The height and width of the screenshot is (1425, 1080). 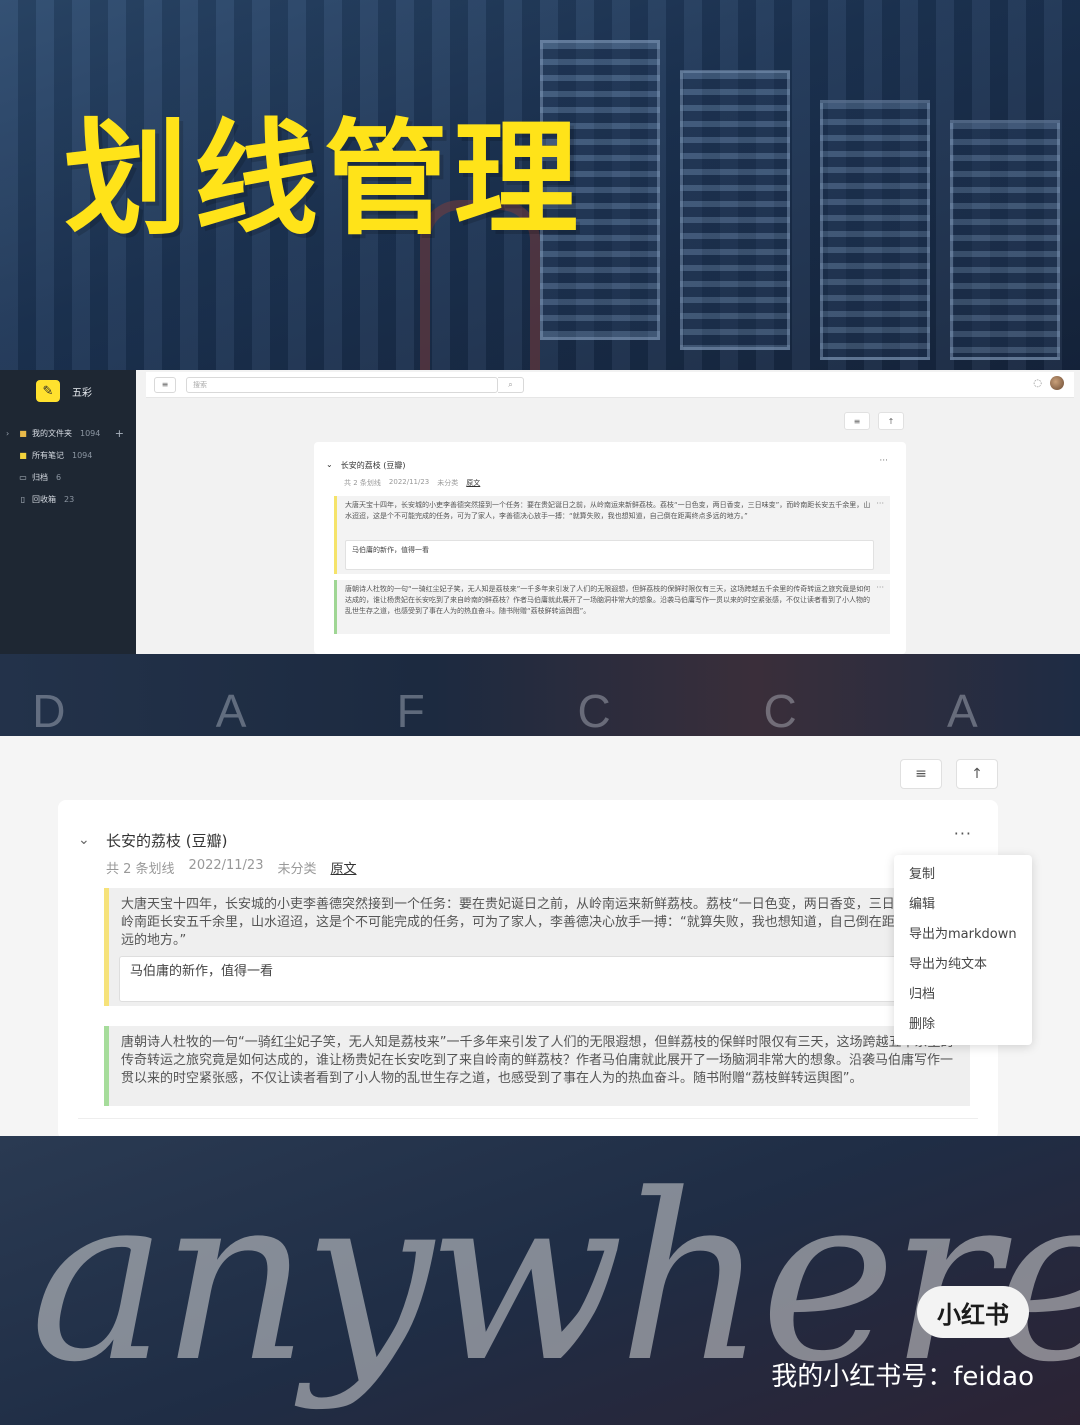 I want to click on trash-icon: ▯, so click(x=23, y=499).